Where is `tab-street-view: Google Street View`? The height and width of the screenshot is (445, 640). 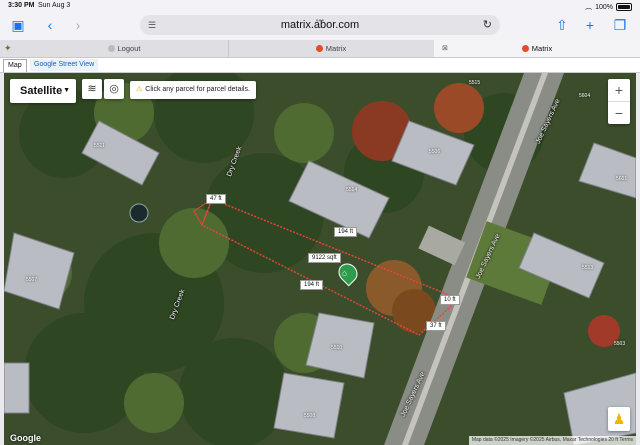
tab-street-view: Google Street View is located at coordinates (64, 65).